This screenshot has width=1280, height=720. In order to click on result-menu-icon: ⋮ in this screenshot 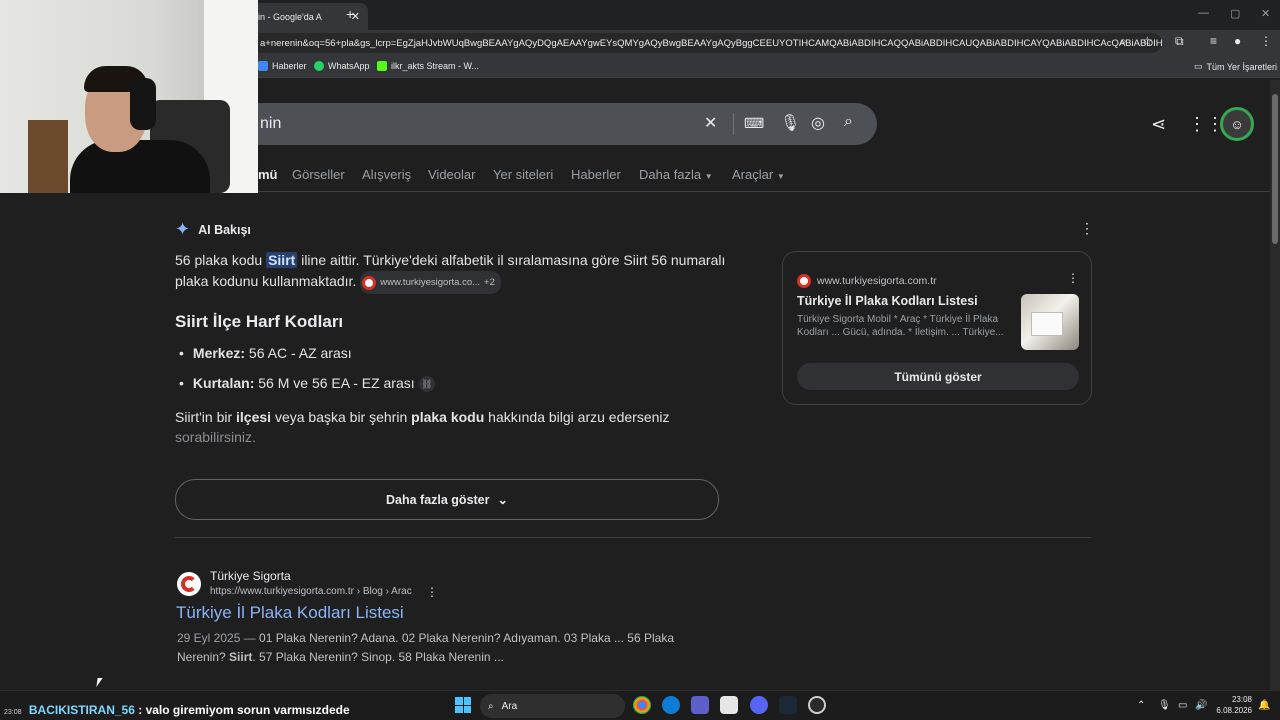, I will do `click(432, 592)`.